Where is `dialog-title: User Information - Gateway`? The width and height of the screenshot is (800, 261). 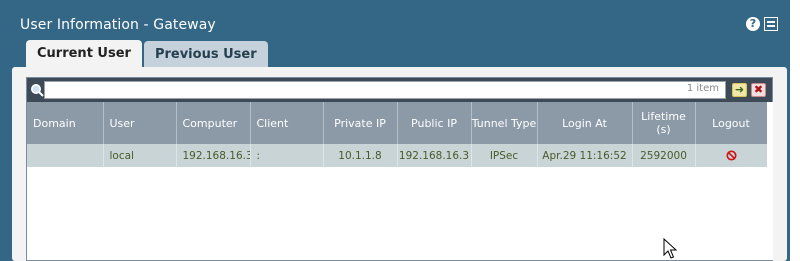 dialog-title: User Information - Gateway is located at coordinates (118, 25).